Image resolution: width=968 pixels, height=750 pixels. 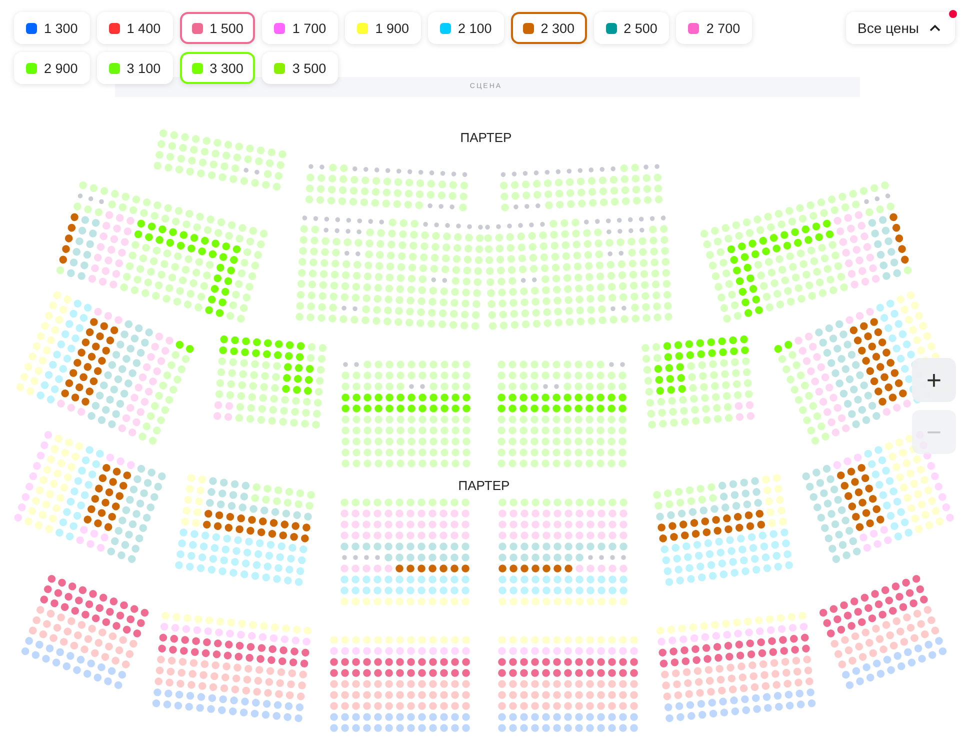 I want to click on price-filter-chip: 3 100, so click(x=134, y=68).